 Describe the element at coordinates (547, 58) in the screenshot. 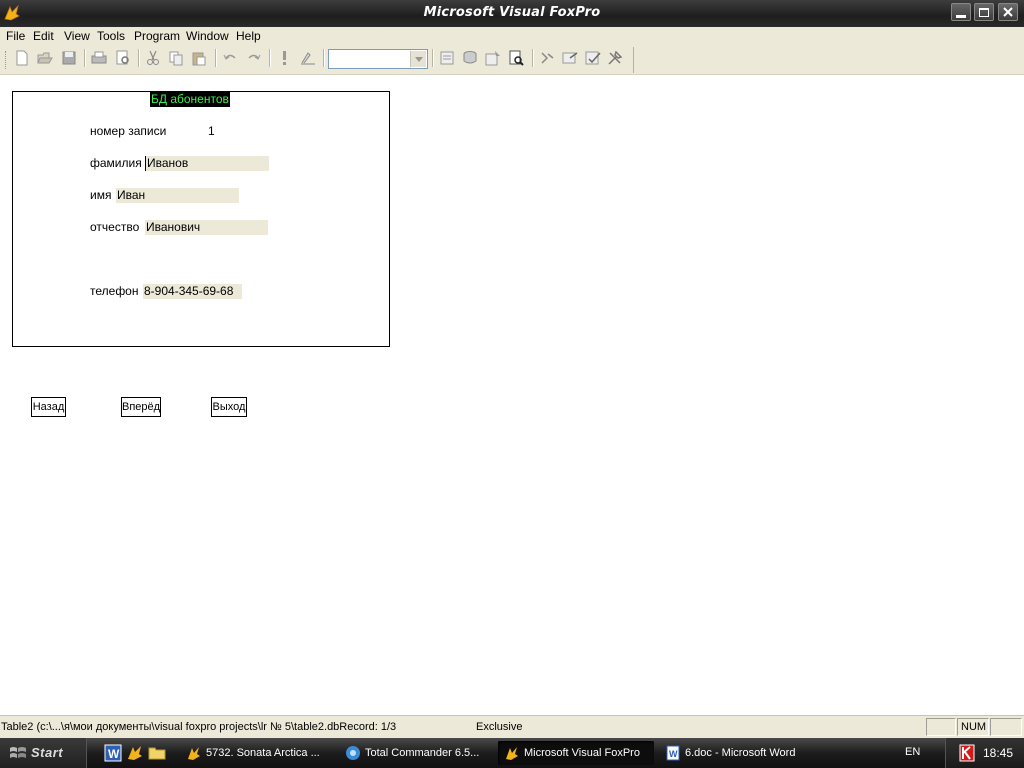

I see `code-icon` at that location.